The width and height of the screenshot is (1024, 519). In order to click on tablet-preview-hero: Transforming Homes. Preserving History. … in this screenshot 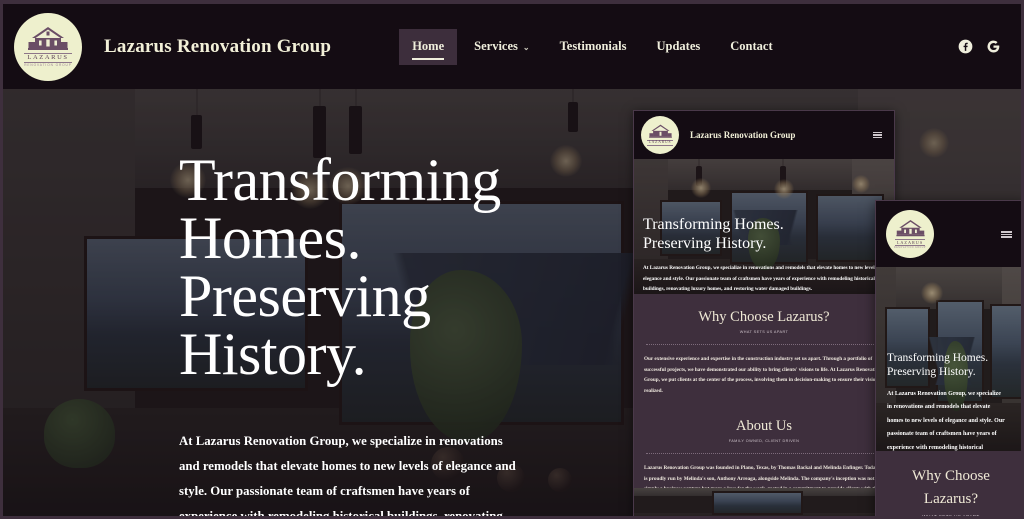, I will do `click(764, 226)`.